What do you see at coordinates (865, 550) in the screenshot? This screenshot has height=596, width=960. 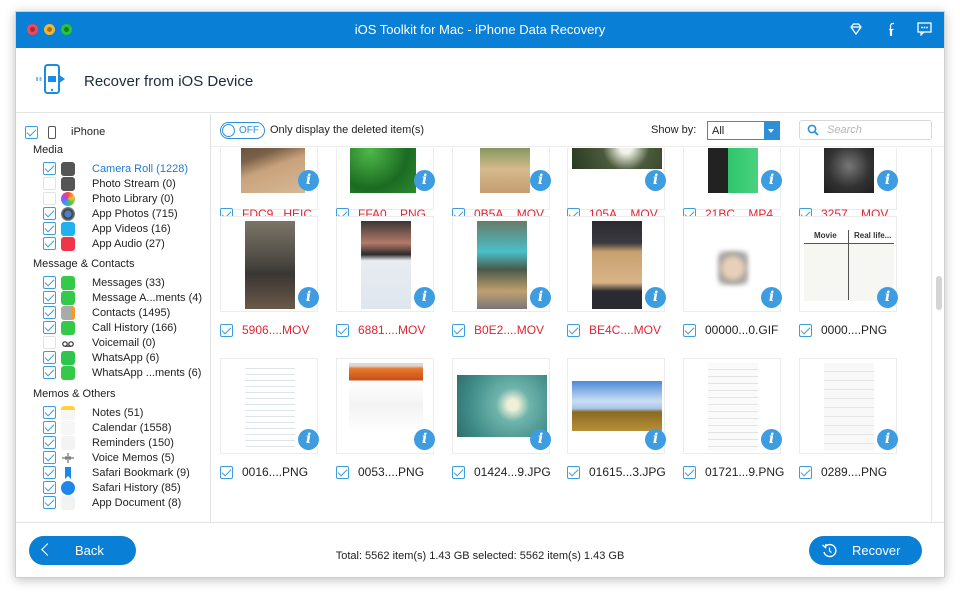 I see `recover-button: Recover` at bounding box center [865, 550].